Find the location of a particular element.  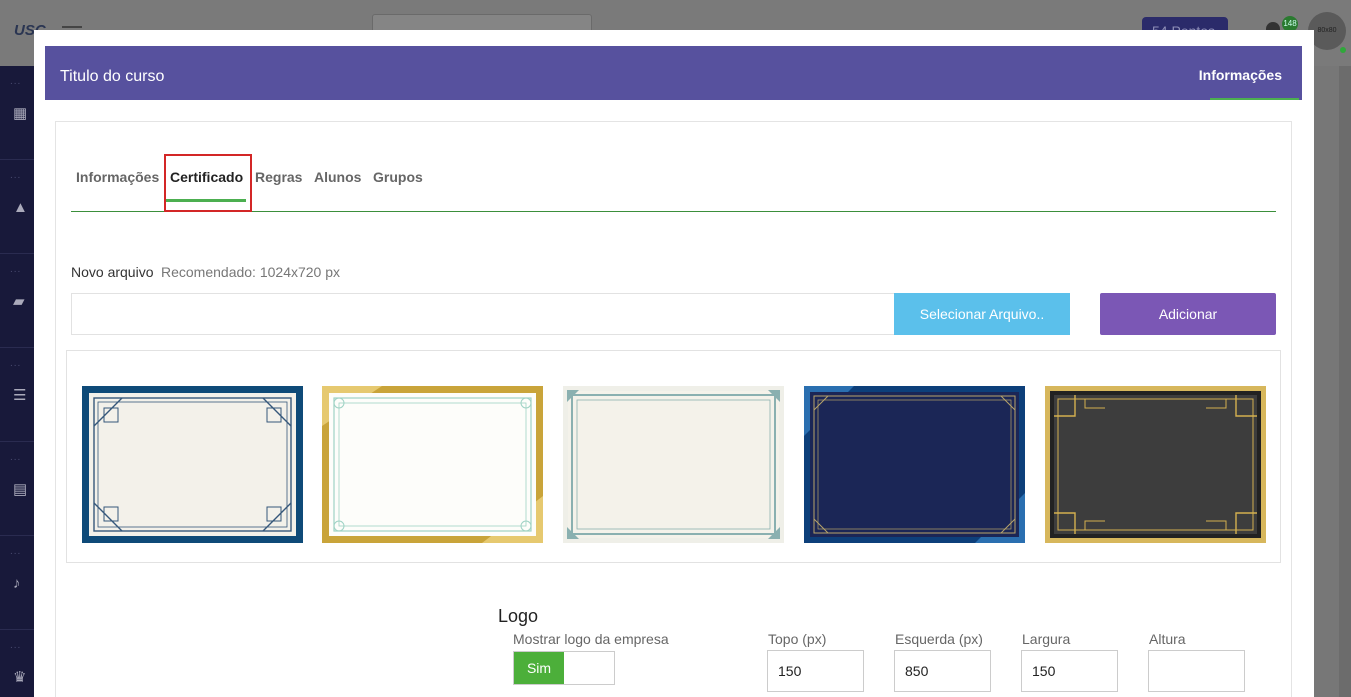

top-px-input is located at coordinates (815, 671).